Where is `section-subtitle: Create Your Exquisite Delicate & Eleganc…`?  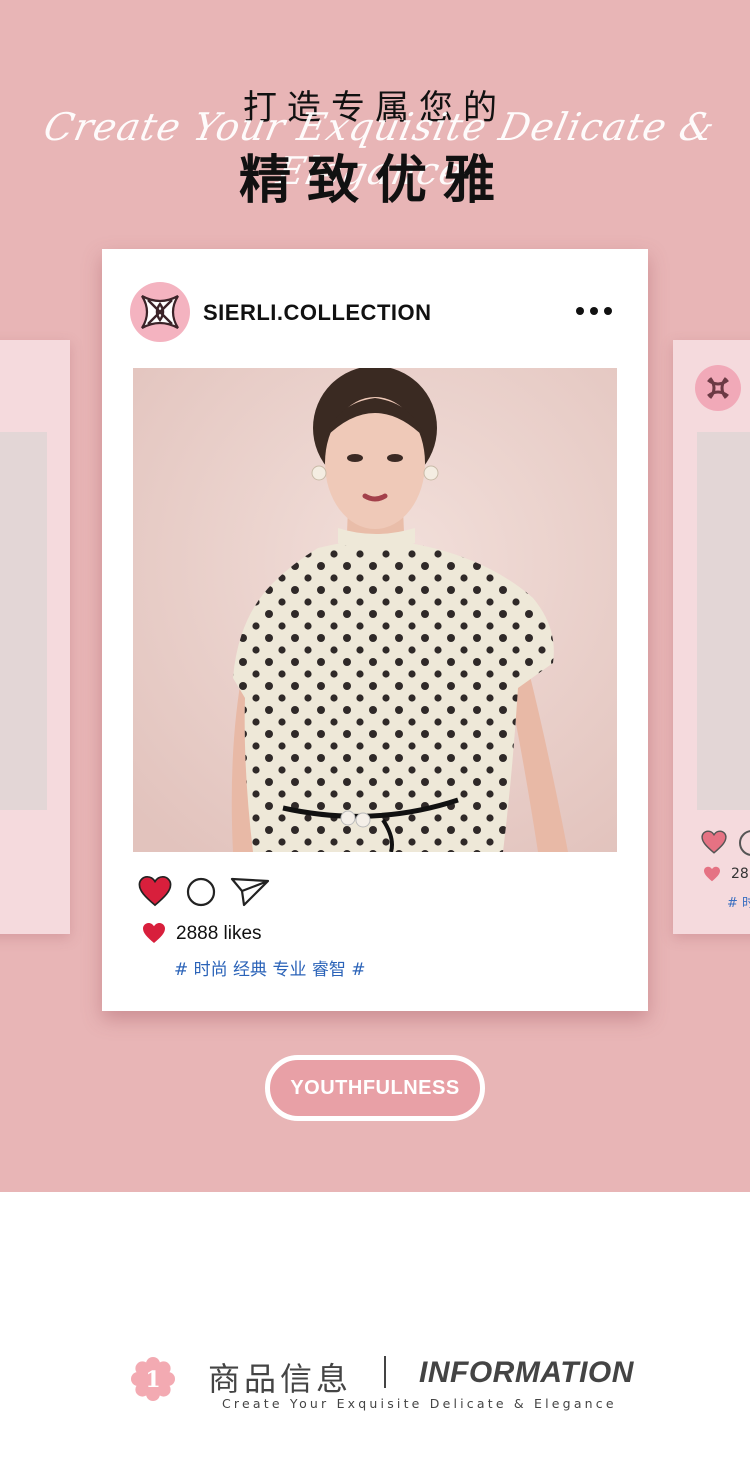 section-subtitle: Create Your Exquisite Delicate & Eleganc… is located at coordinates (419, 1403).